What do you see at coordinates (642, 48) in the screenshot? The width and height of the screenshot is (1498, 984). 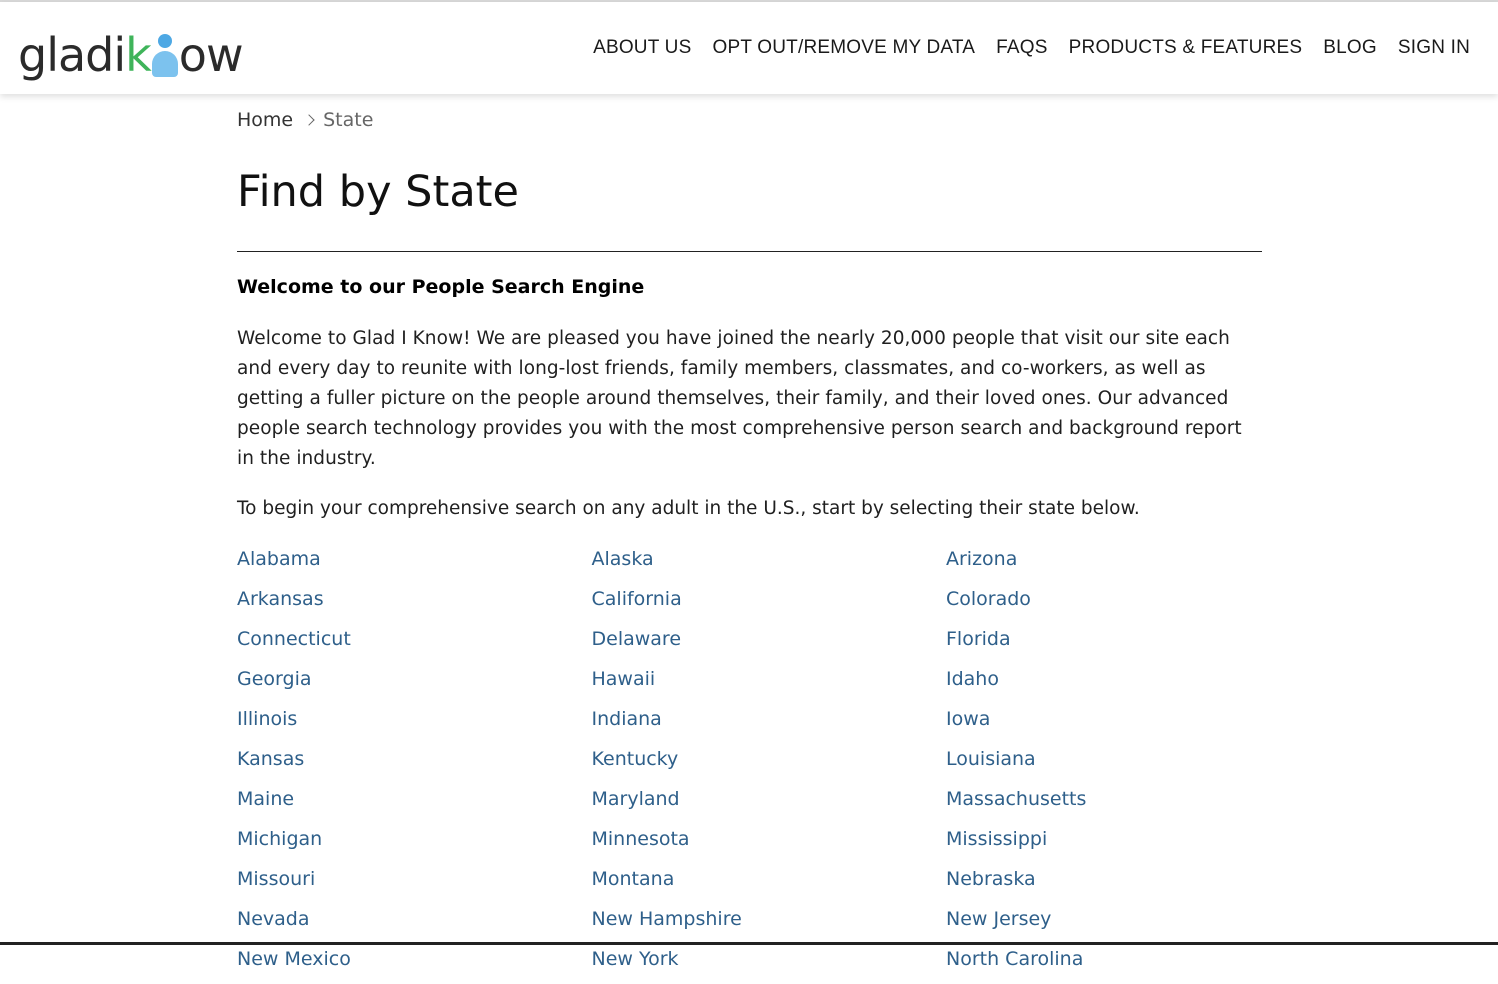 I see `nav-about-us: ABOUT US` at bounding box center [642, 48].